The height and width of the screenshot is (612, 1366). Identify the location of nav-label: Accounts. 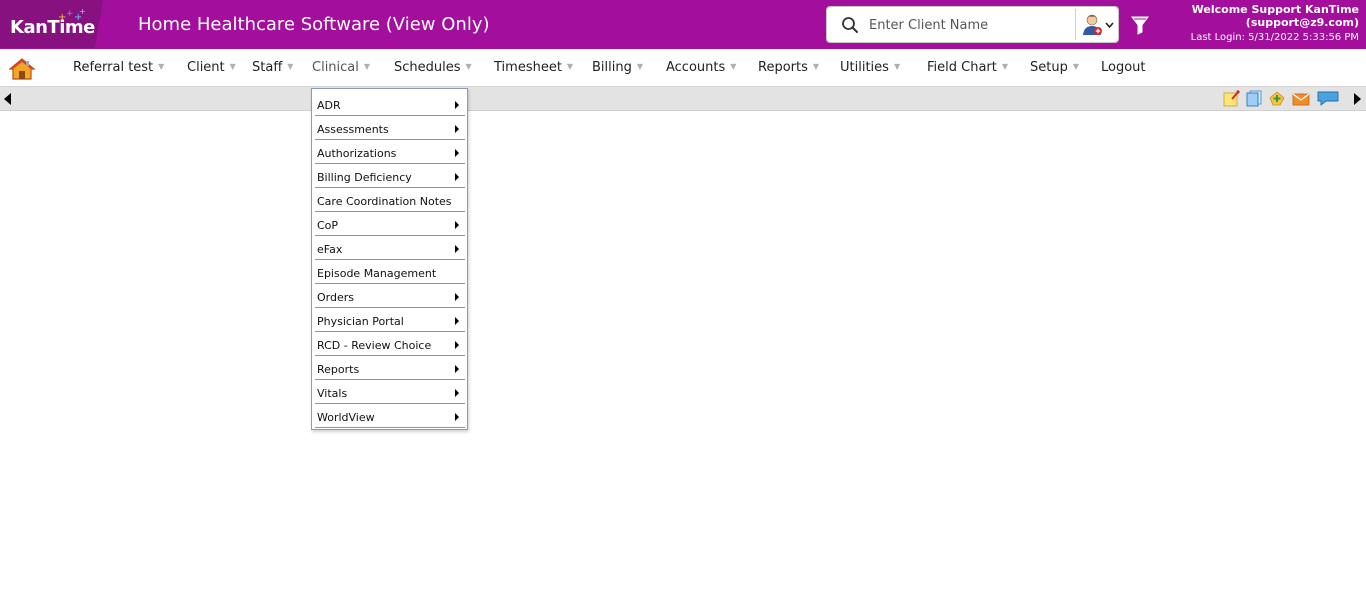
(696, 67).